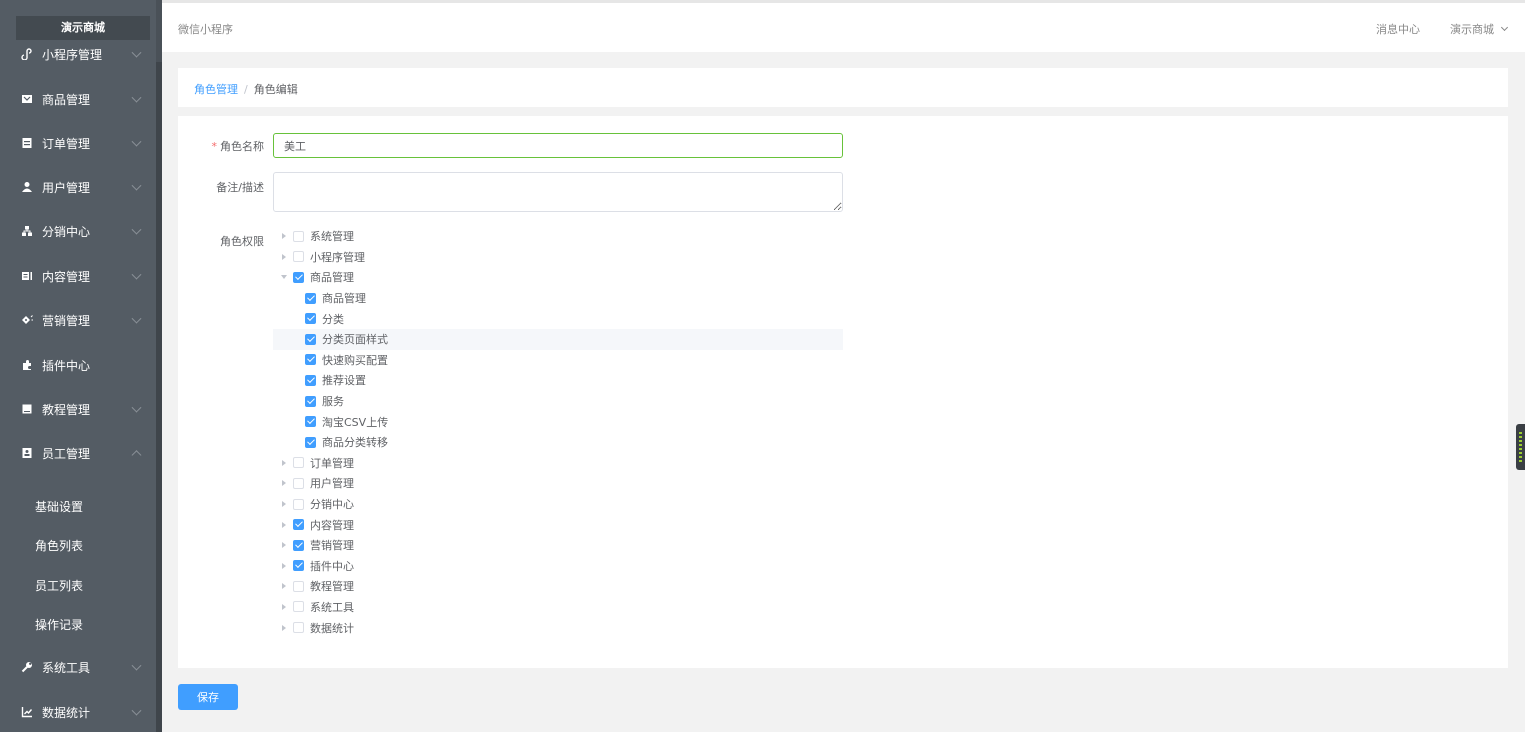 Image resolution: width=1525 pixels, height=732 pixels. I want to click on sidebar-item-content: 内容管理, so click(78, 276).